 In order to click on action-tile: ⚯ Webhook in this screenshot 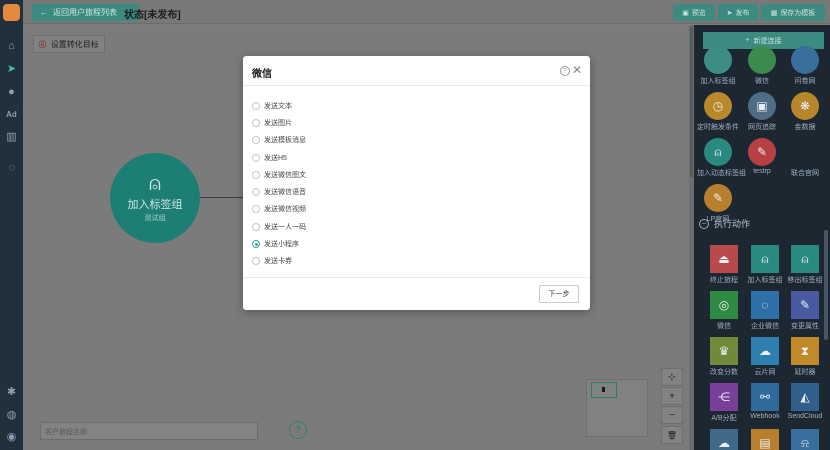, I will do `click(765, 401)`.